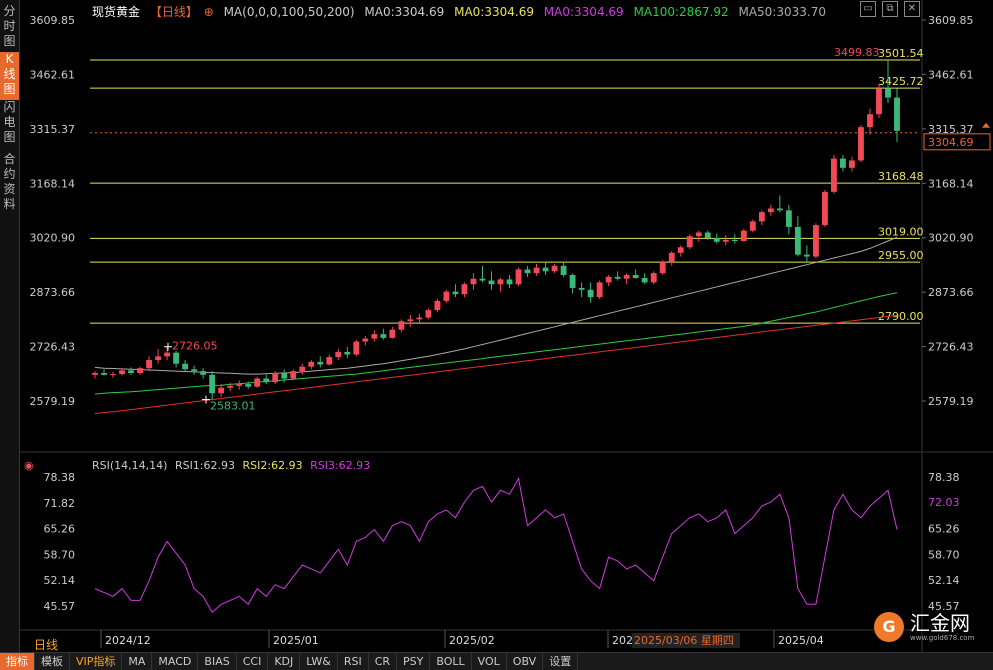 Image resolution: width=993 pixels, height=670 pixels. What do you see at coordinates (525, 661) in the screenshot?
I see `toolbar-item: OBV` at bounding box center [525, 661].